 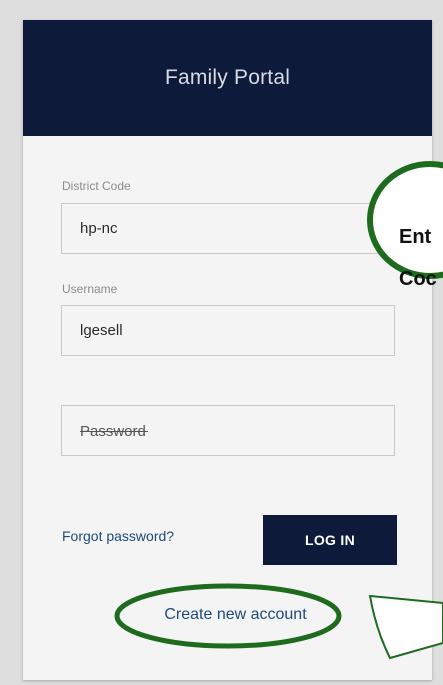 I want to click on district-code-field, so click(x=228, y=228).